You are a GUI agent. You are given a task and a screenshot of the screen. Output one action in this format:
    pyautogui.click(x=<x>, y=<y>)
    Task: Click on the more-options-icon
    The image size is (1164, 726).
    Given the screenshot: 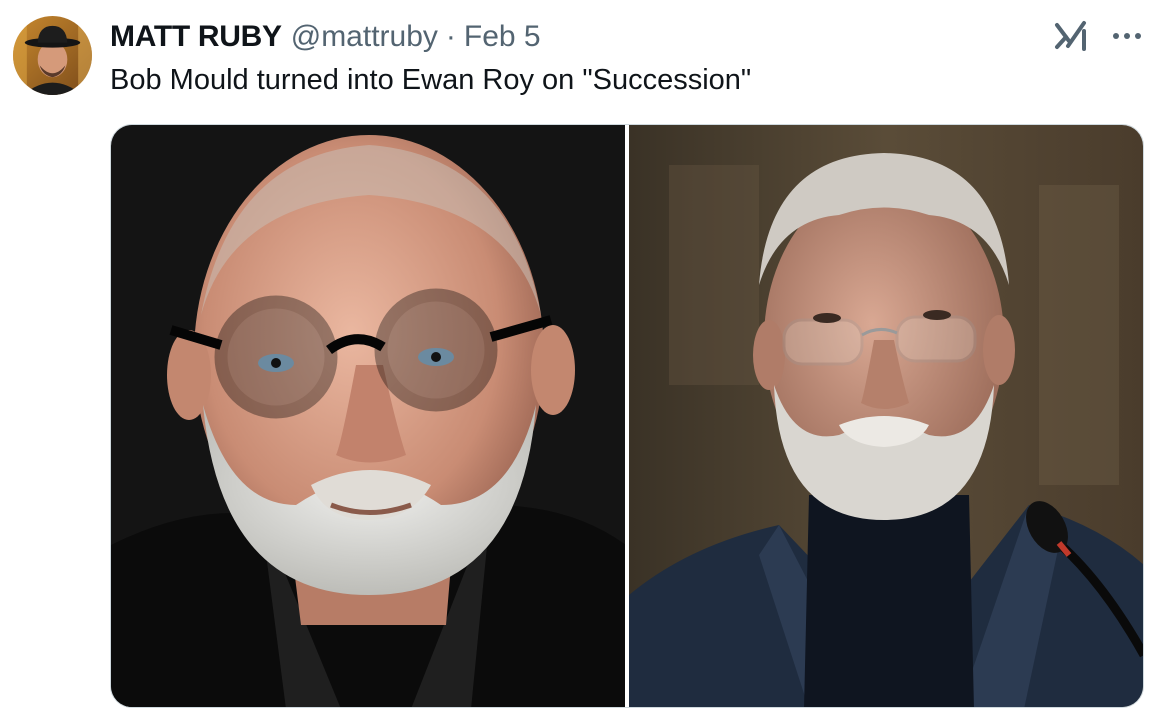 What is the action you would take?
    pyautogui.click(x=1127, y=36)
    